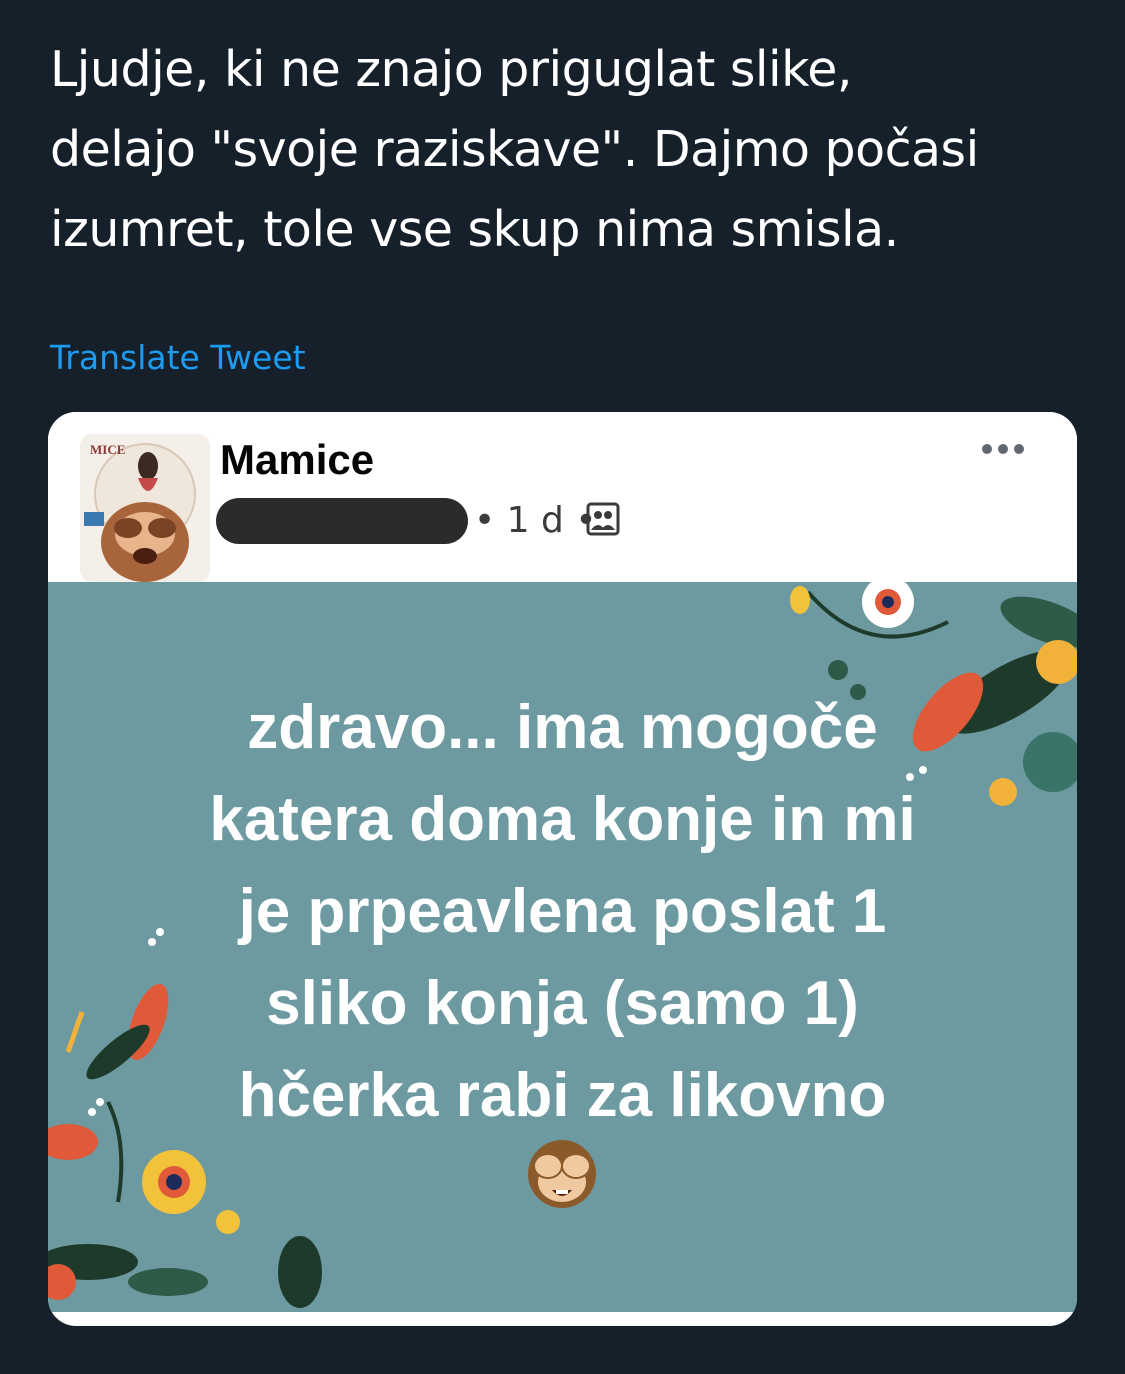 The height and width of the screenshot is (1374, 1125). I want to click on fb-post-header: MICE Mamice • 1 d •, so click(562, 497).